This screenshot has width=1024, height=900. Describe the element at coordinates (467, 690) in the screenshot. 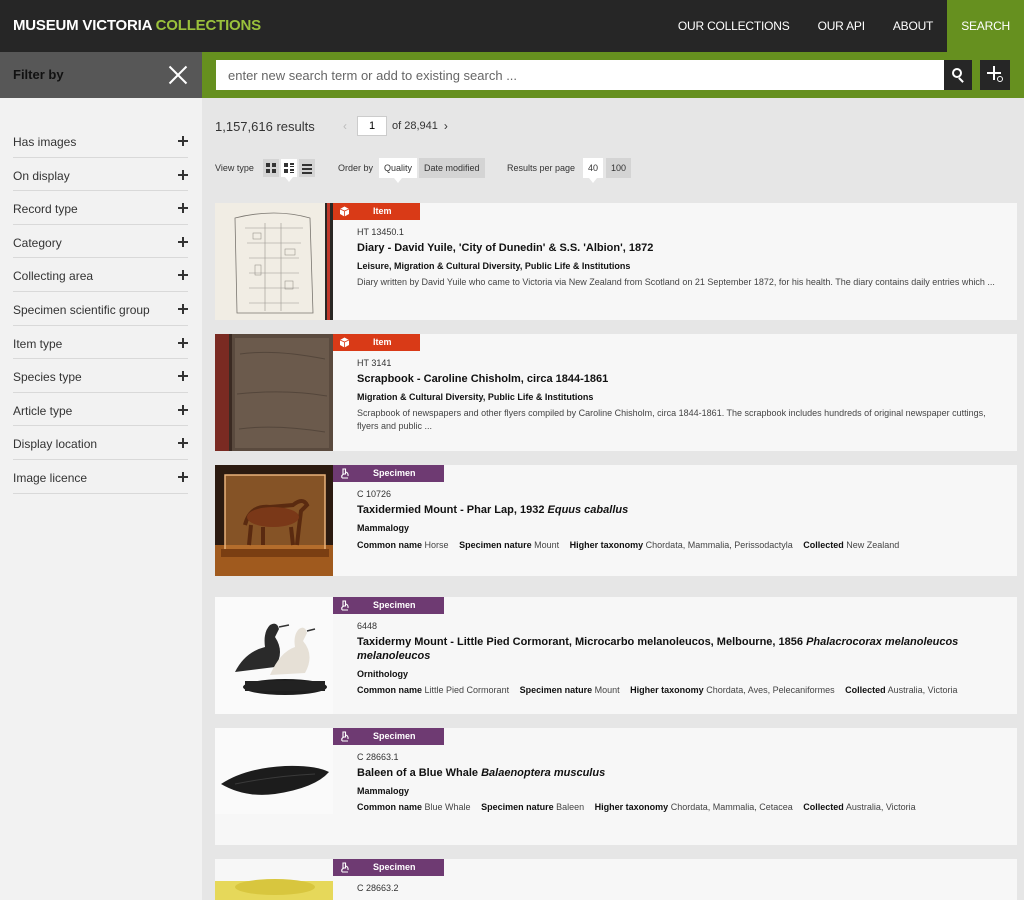

I see `meta-value: Little Pied Cormorant` at that location.